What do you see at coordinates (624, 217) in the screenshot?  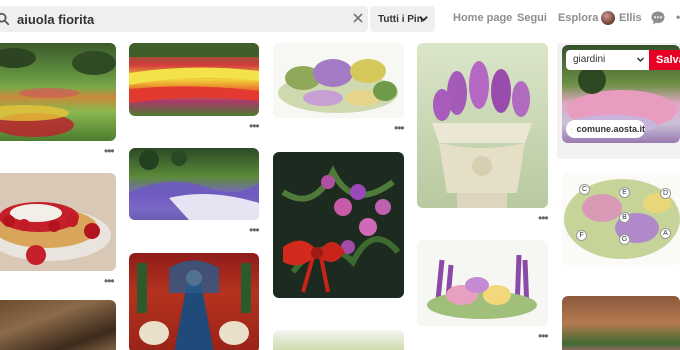 I see `plan-marker: B` at bounding box center [624, 217].